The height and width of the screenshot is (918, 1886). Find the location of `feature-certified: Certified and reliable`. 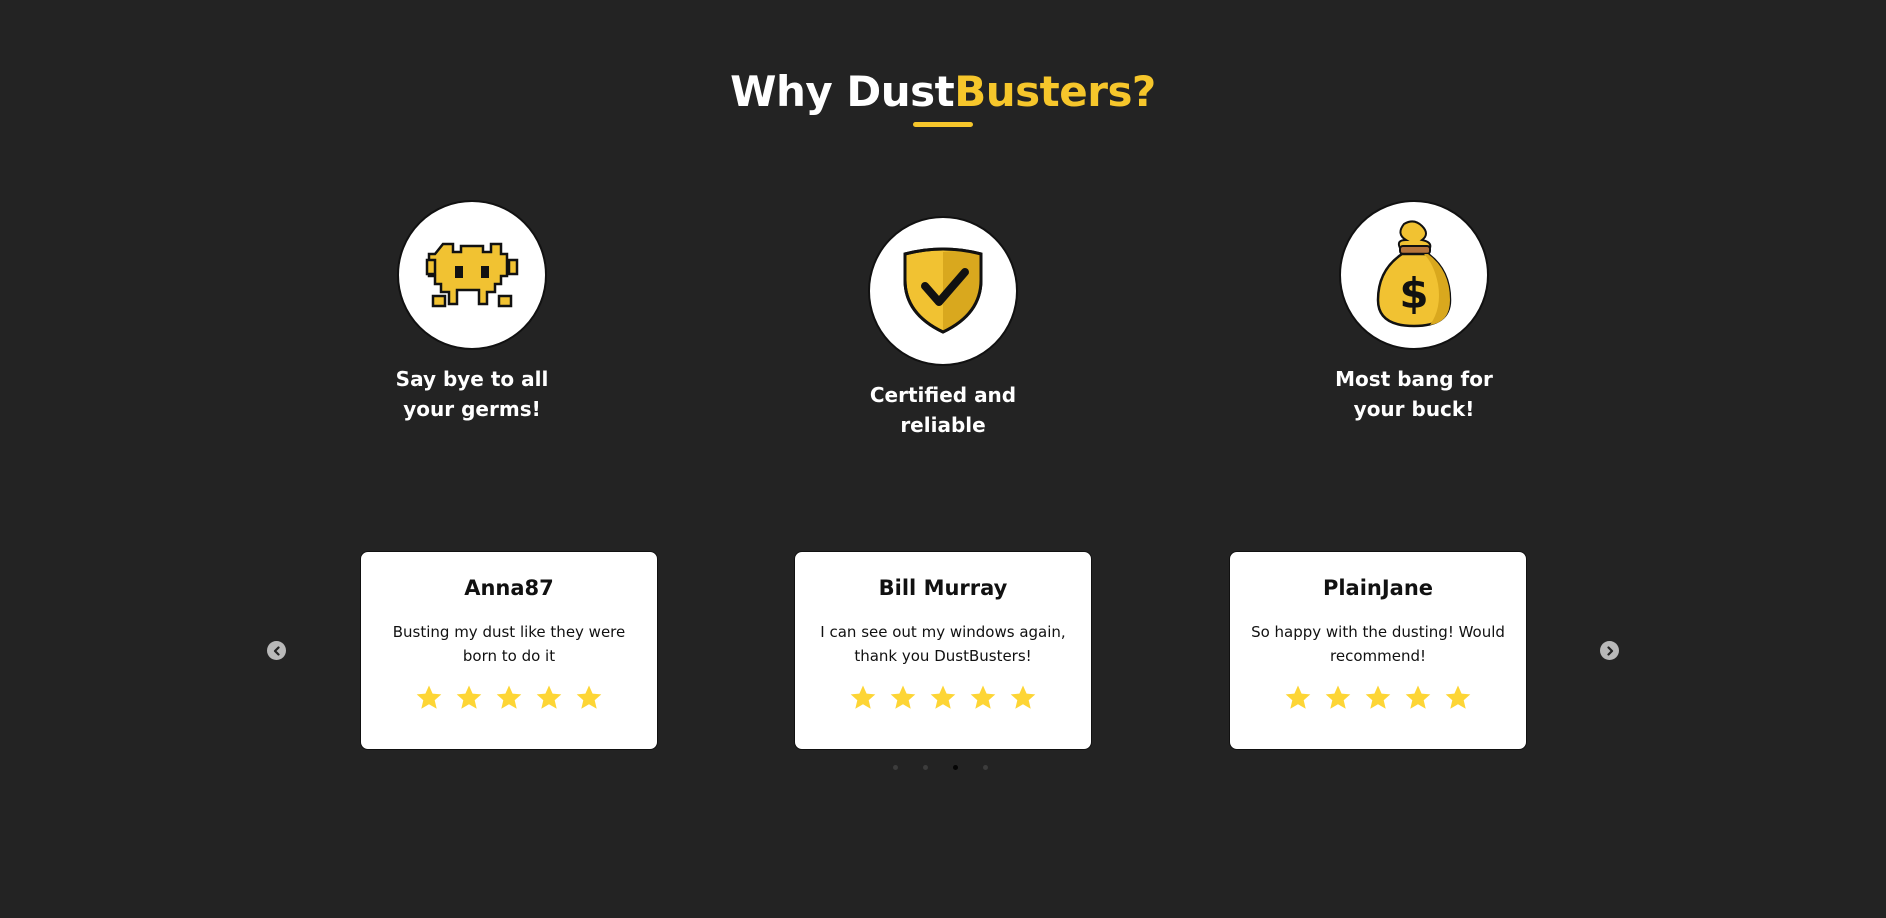

feature-certified: Certified and reliable is located at coordinates (943, 328).